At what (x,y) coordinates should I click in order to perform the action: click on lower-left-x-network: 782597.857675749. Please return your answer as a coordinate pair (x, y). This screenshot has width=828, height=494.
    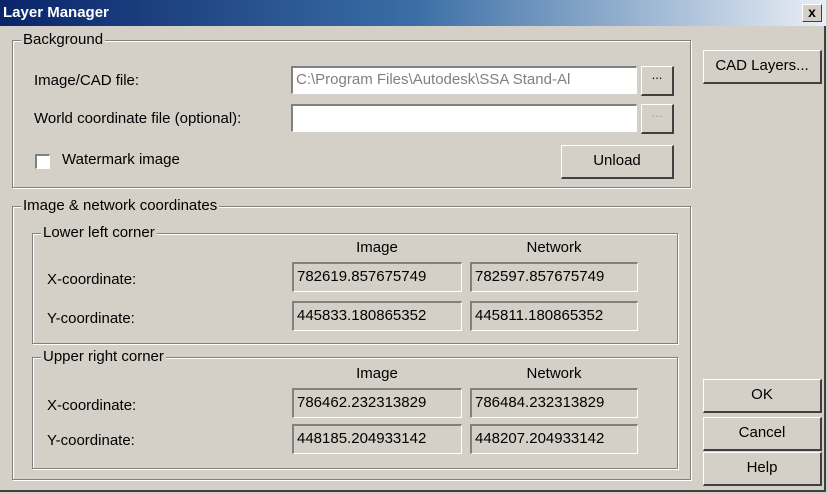
    Looking at the image, I should click on (554, 277).